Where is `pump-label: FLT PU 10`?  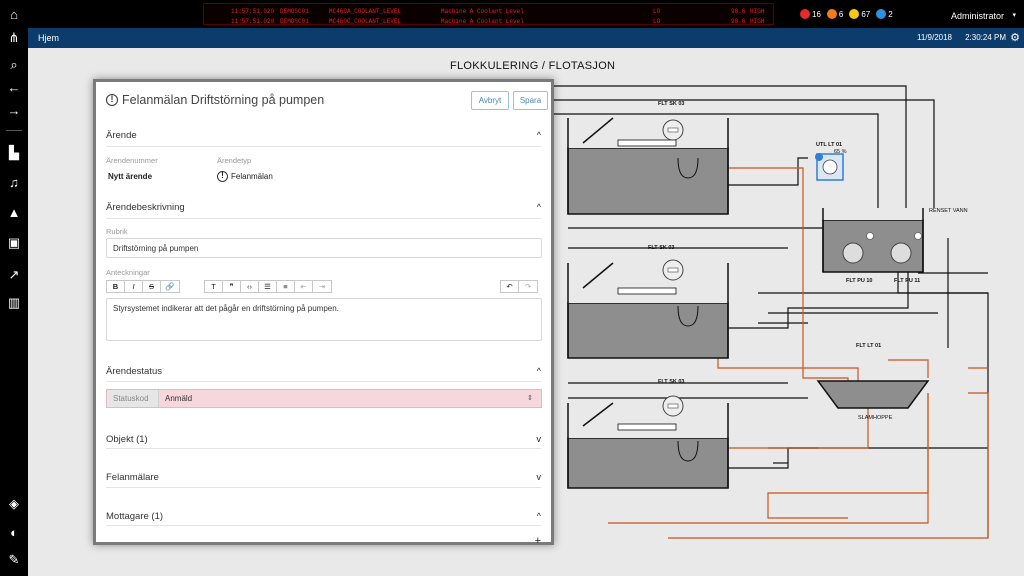 pump-label: FLT PU 10 is located at coordinates (859, 281).